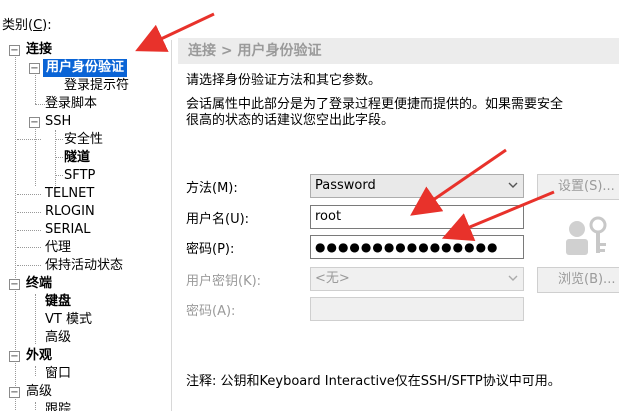  I want to click on passphrase-field, so click(417, 309).